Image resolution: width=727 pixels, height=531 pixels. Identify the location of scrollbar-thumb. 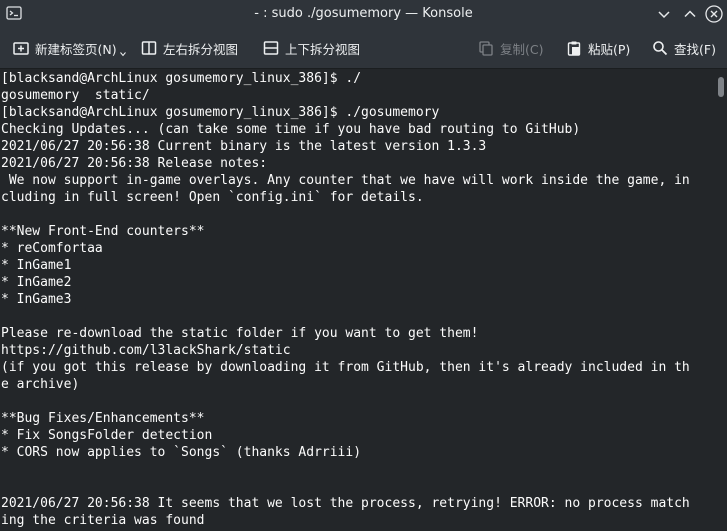
(721, 87).